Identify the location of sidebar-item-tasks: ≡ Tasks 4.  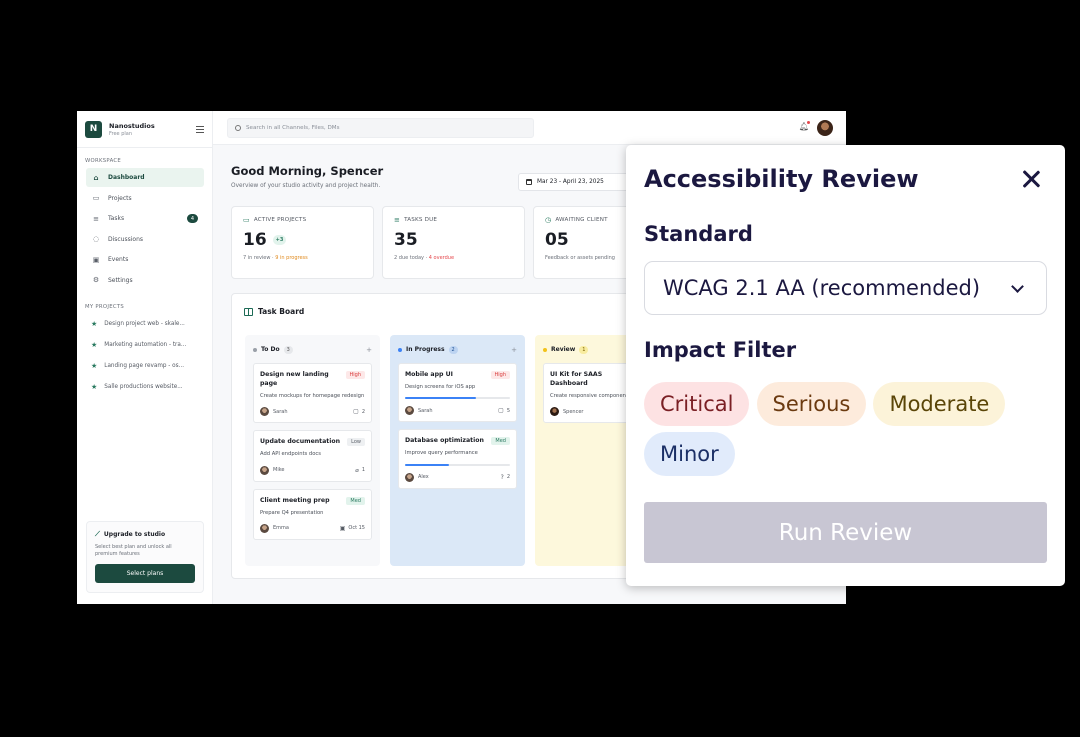
(145, 218).